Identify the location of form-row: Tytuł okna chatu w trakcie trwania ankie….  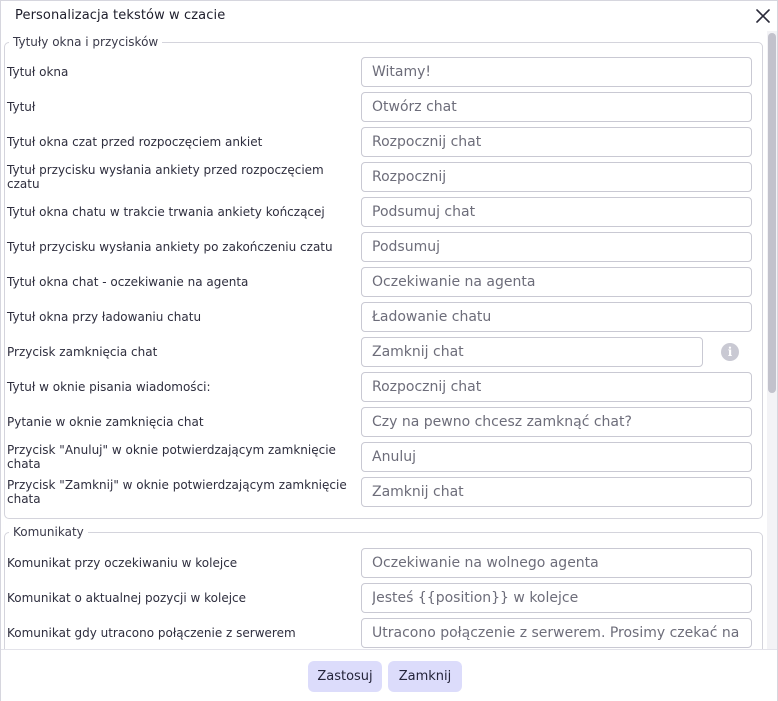
(383, 212).